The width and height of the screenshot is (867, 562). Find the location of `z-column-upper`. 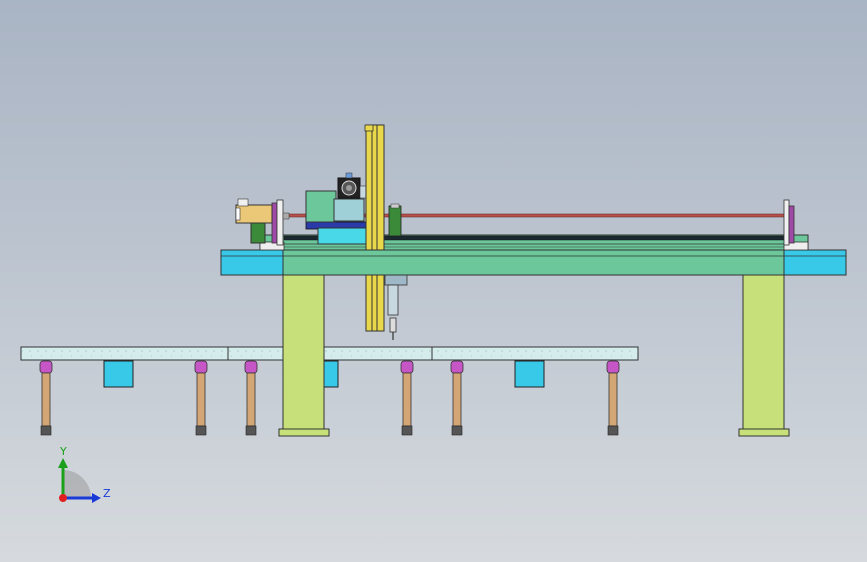

z-column-upper is located at coordinates (374, 187).